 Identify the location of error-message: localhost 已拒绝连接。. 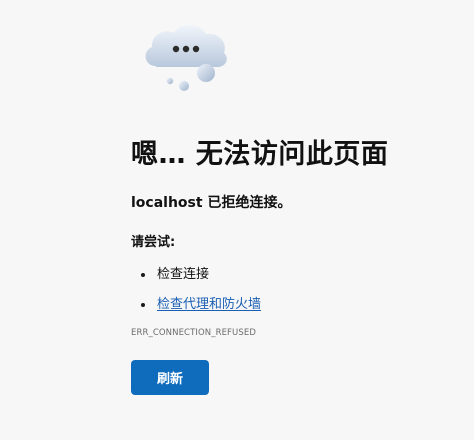
(211, 203).